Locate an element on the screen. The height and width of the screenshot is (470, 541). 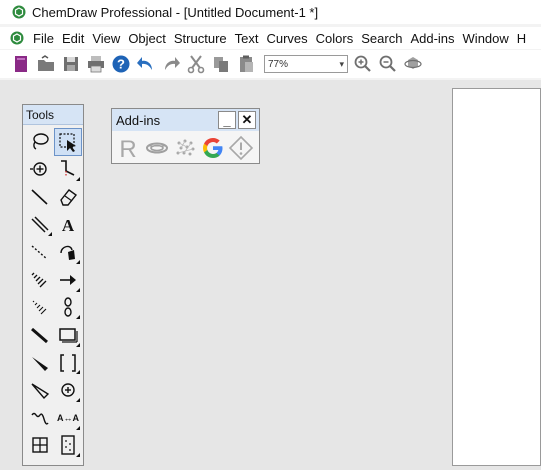
wavy-bond-tool is located at coordinates (40, 418).